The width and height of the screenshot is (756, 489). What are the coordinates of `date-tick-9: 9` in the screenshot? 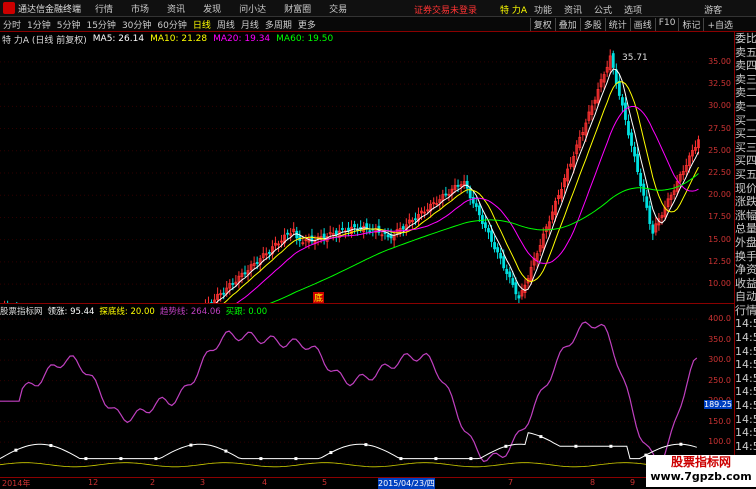 It's located at (632, 482).